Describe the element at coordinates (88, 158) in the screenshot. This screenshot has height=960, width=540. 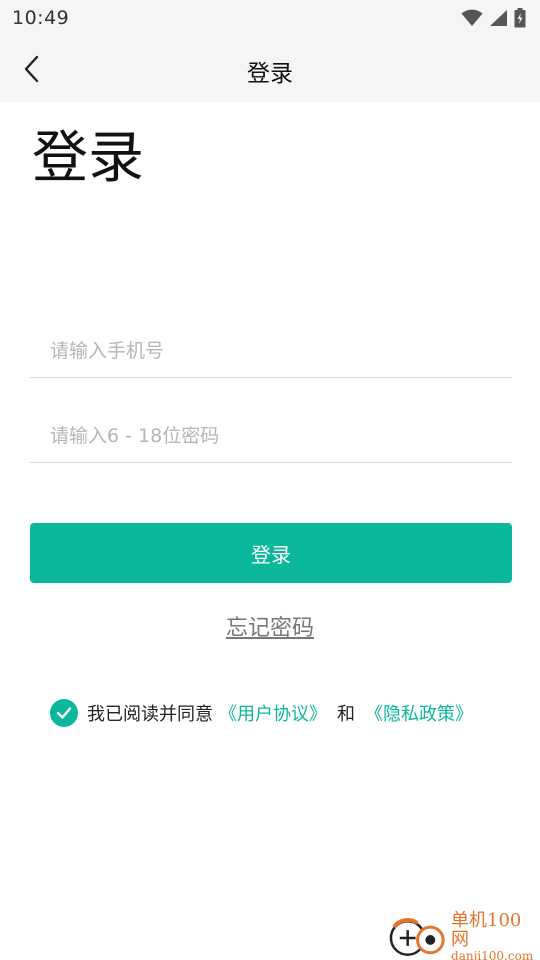
I see `page-title: 登录` at that location.